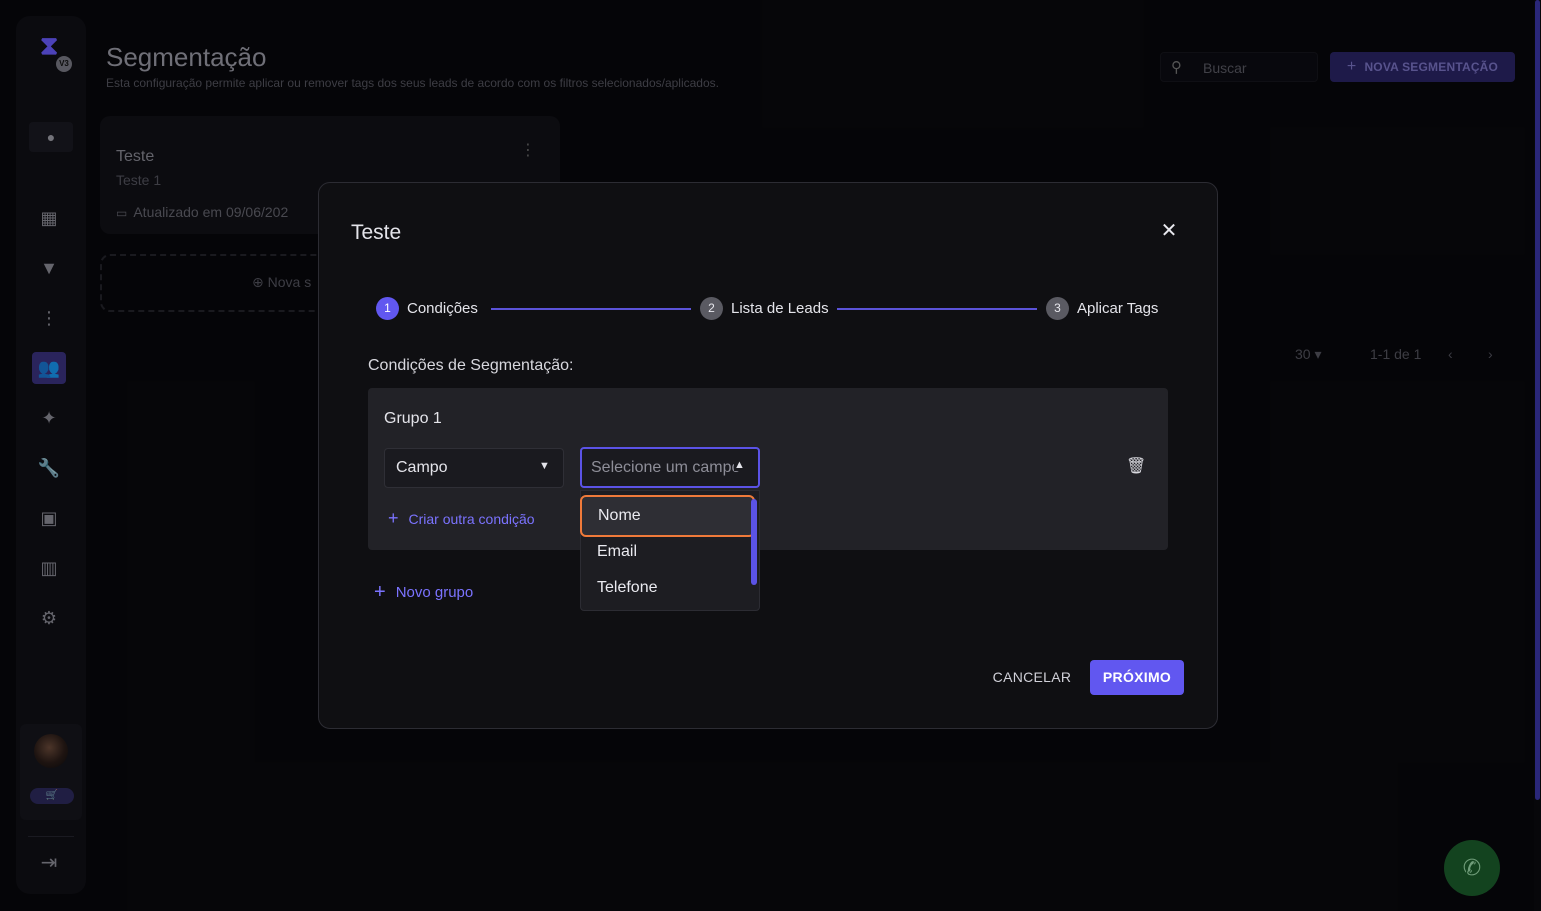 This screenshot has width=1541, height=911. What do you see at coordinates (1057, 308) in the screenshot?
I see `step-number: 3` at bounding box center [1057, 308].